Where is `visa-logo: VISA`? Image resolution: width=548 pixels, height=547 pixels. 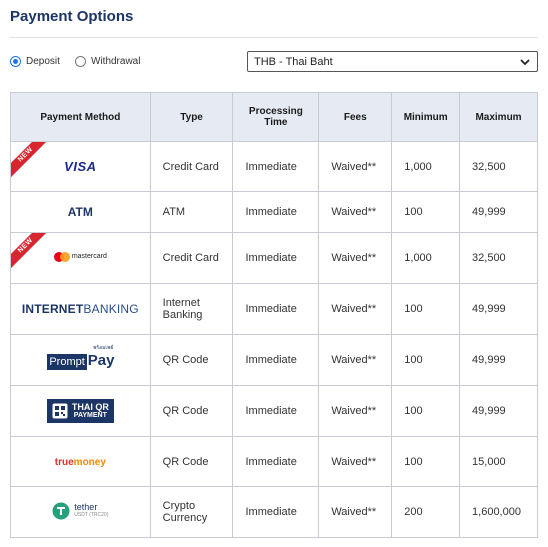
visa-logo: VISA is located at coordinates (80, 166).